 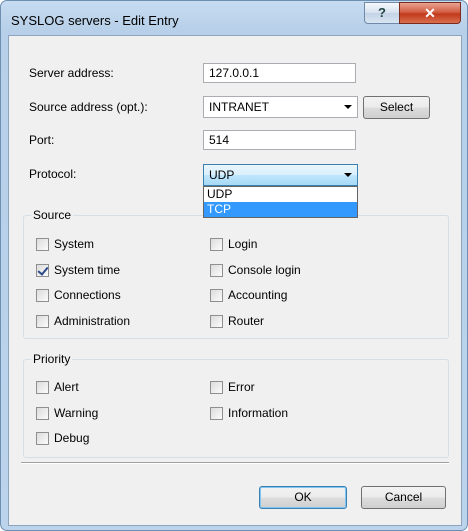 I want to click on protocol-dropdown-list: UDP TCP, so click(x=280, y=202).